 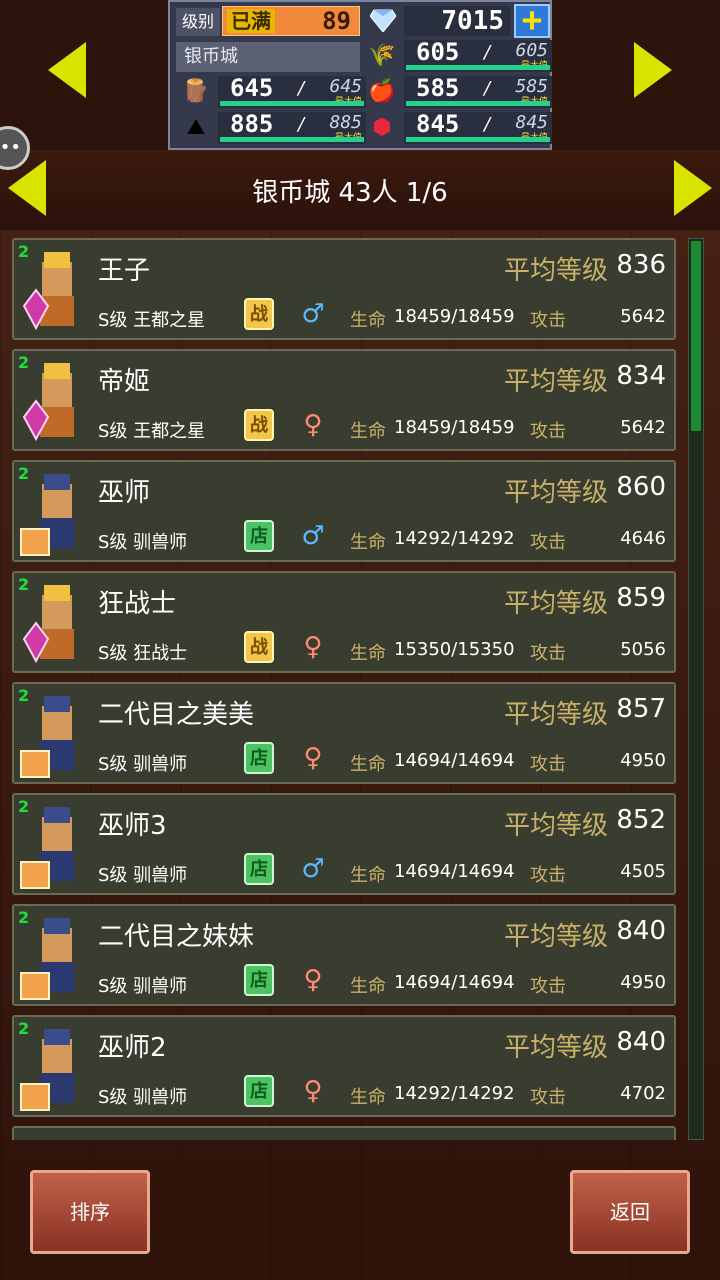 I want to click on unit-name: 巫师, so click(x=124, y=493).